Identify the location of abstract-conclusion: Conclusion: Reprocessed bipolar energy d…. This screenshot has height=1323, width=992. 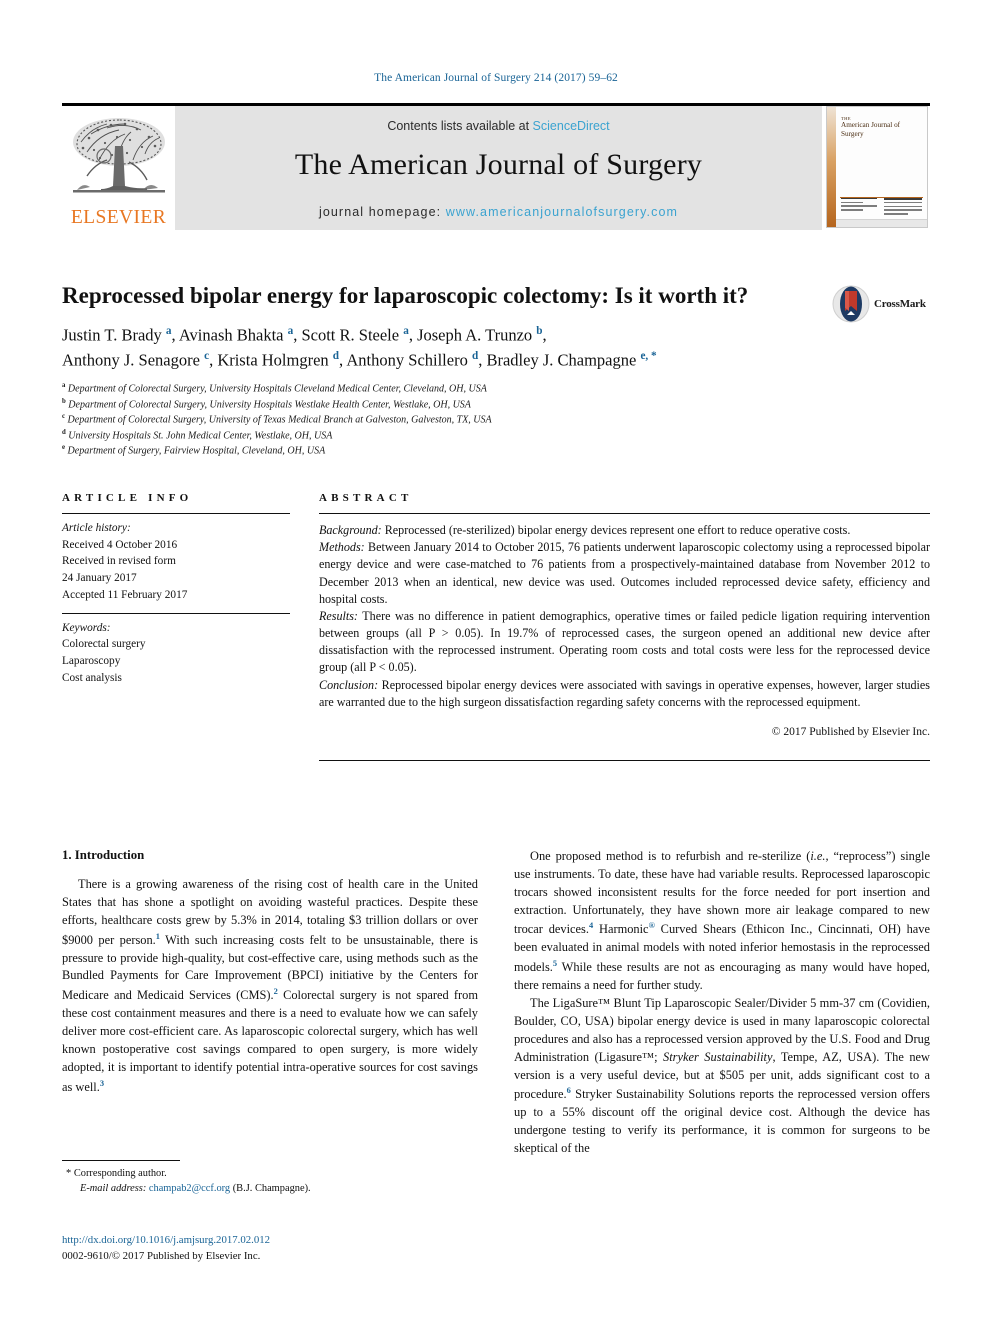
(624, 694).